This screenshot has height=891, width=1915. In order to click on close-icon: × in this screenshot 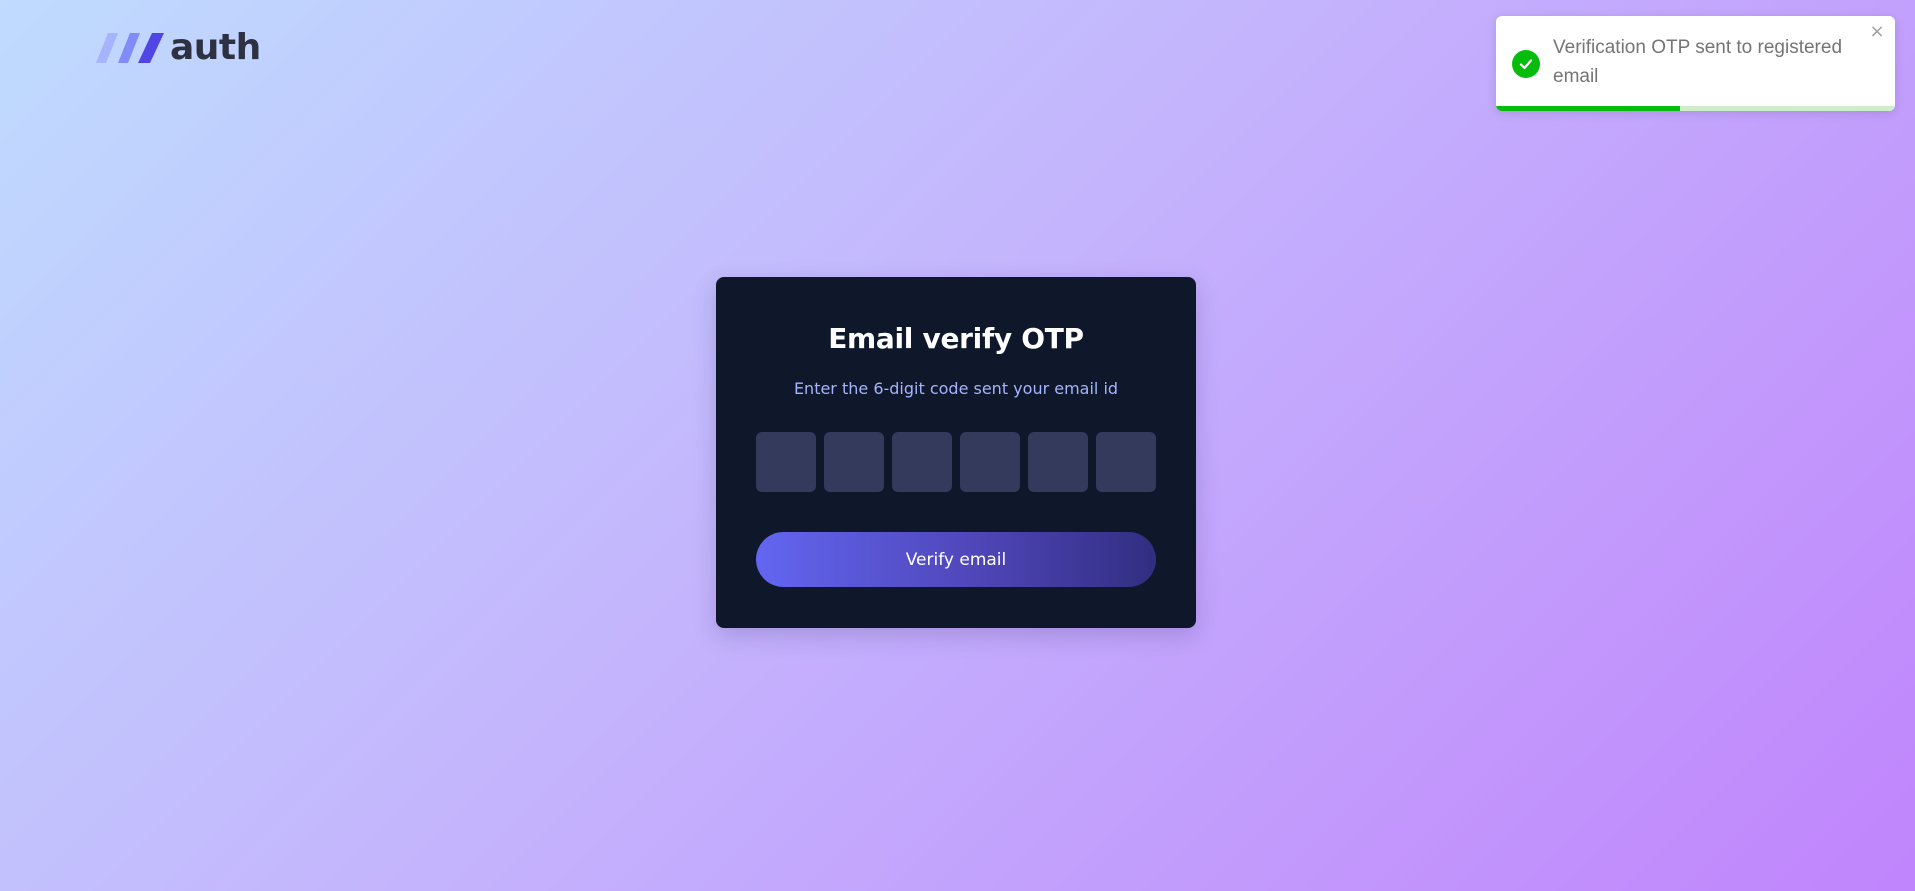, I will do `click(1877, 32)`.